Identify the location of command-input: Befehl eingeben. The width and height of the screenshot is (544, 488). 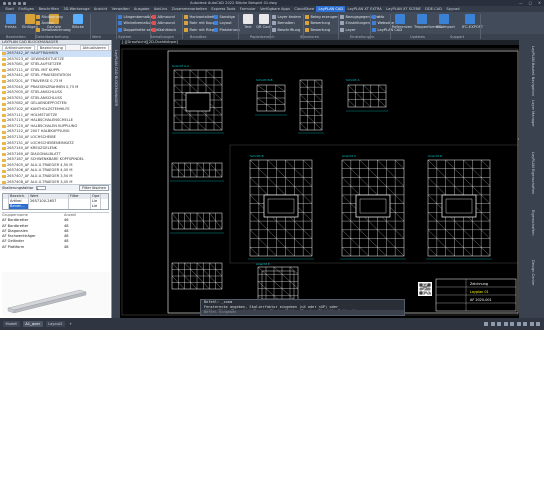
(302, 312).